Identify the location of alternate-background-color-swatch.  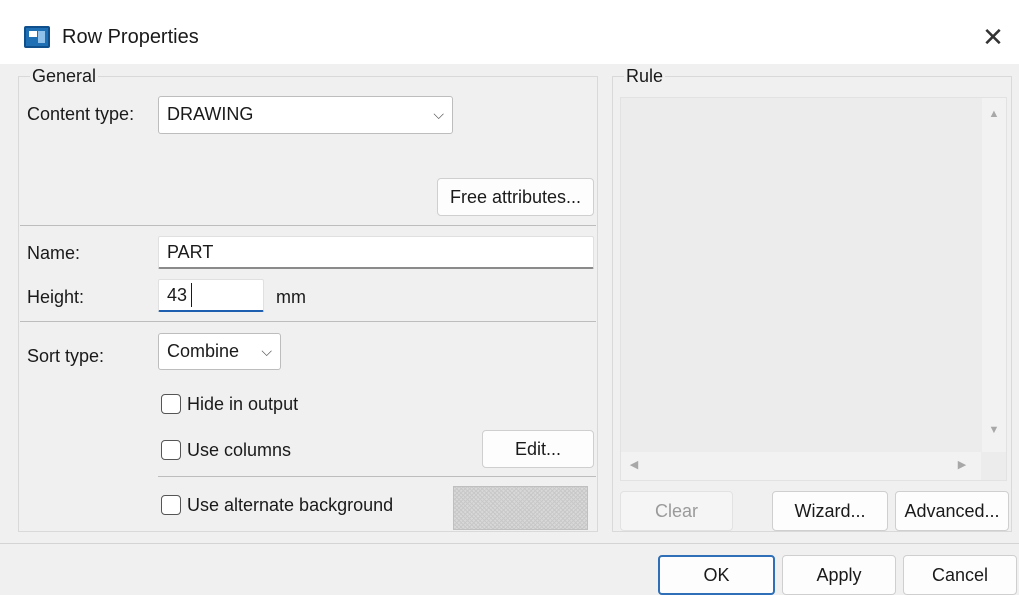
(520, 508).